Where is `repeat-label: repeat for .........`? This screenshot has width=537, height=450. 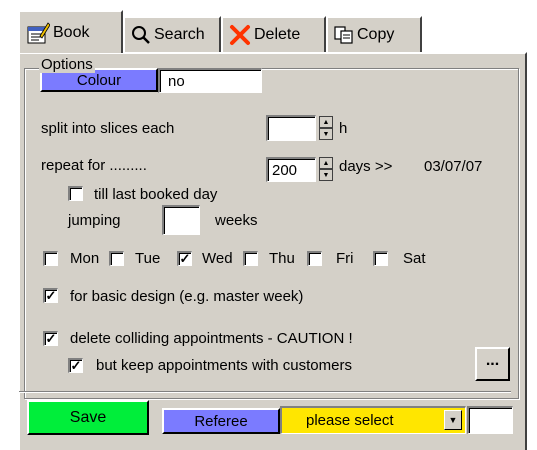
repeat-label: repeat for ......... is located at coordinates (94, 165).